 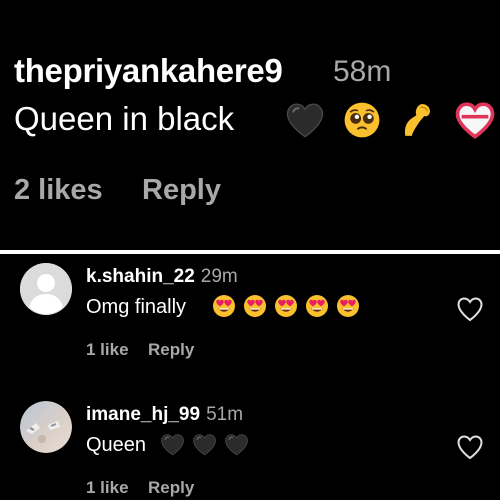 I want to click on pinching-hand-icon, so click(x=418, y=120).